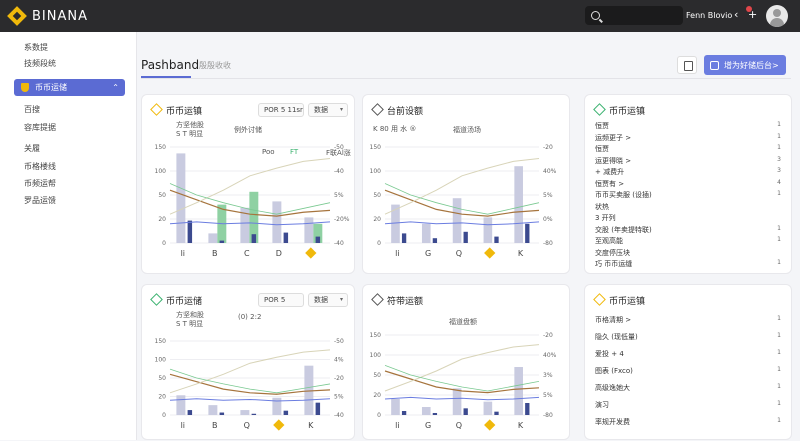 The height and width of the screenshot is (441, 800). I want to click on y-tick-label: 100, so click(161, 171).